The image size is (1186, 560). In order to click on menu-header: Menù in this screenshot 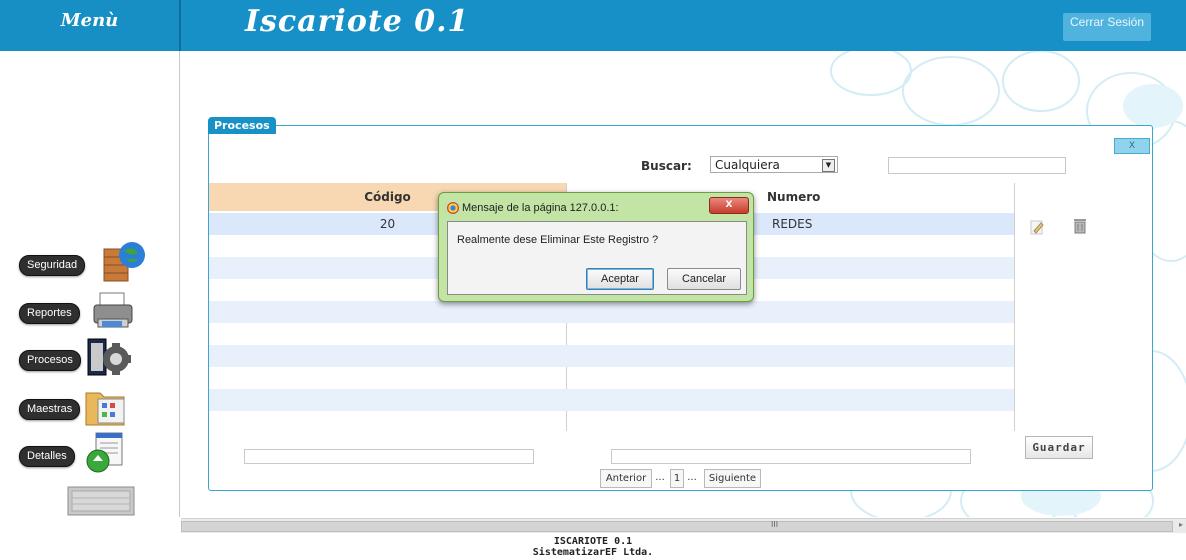, I will do `click(90, 25)`.